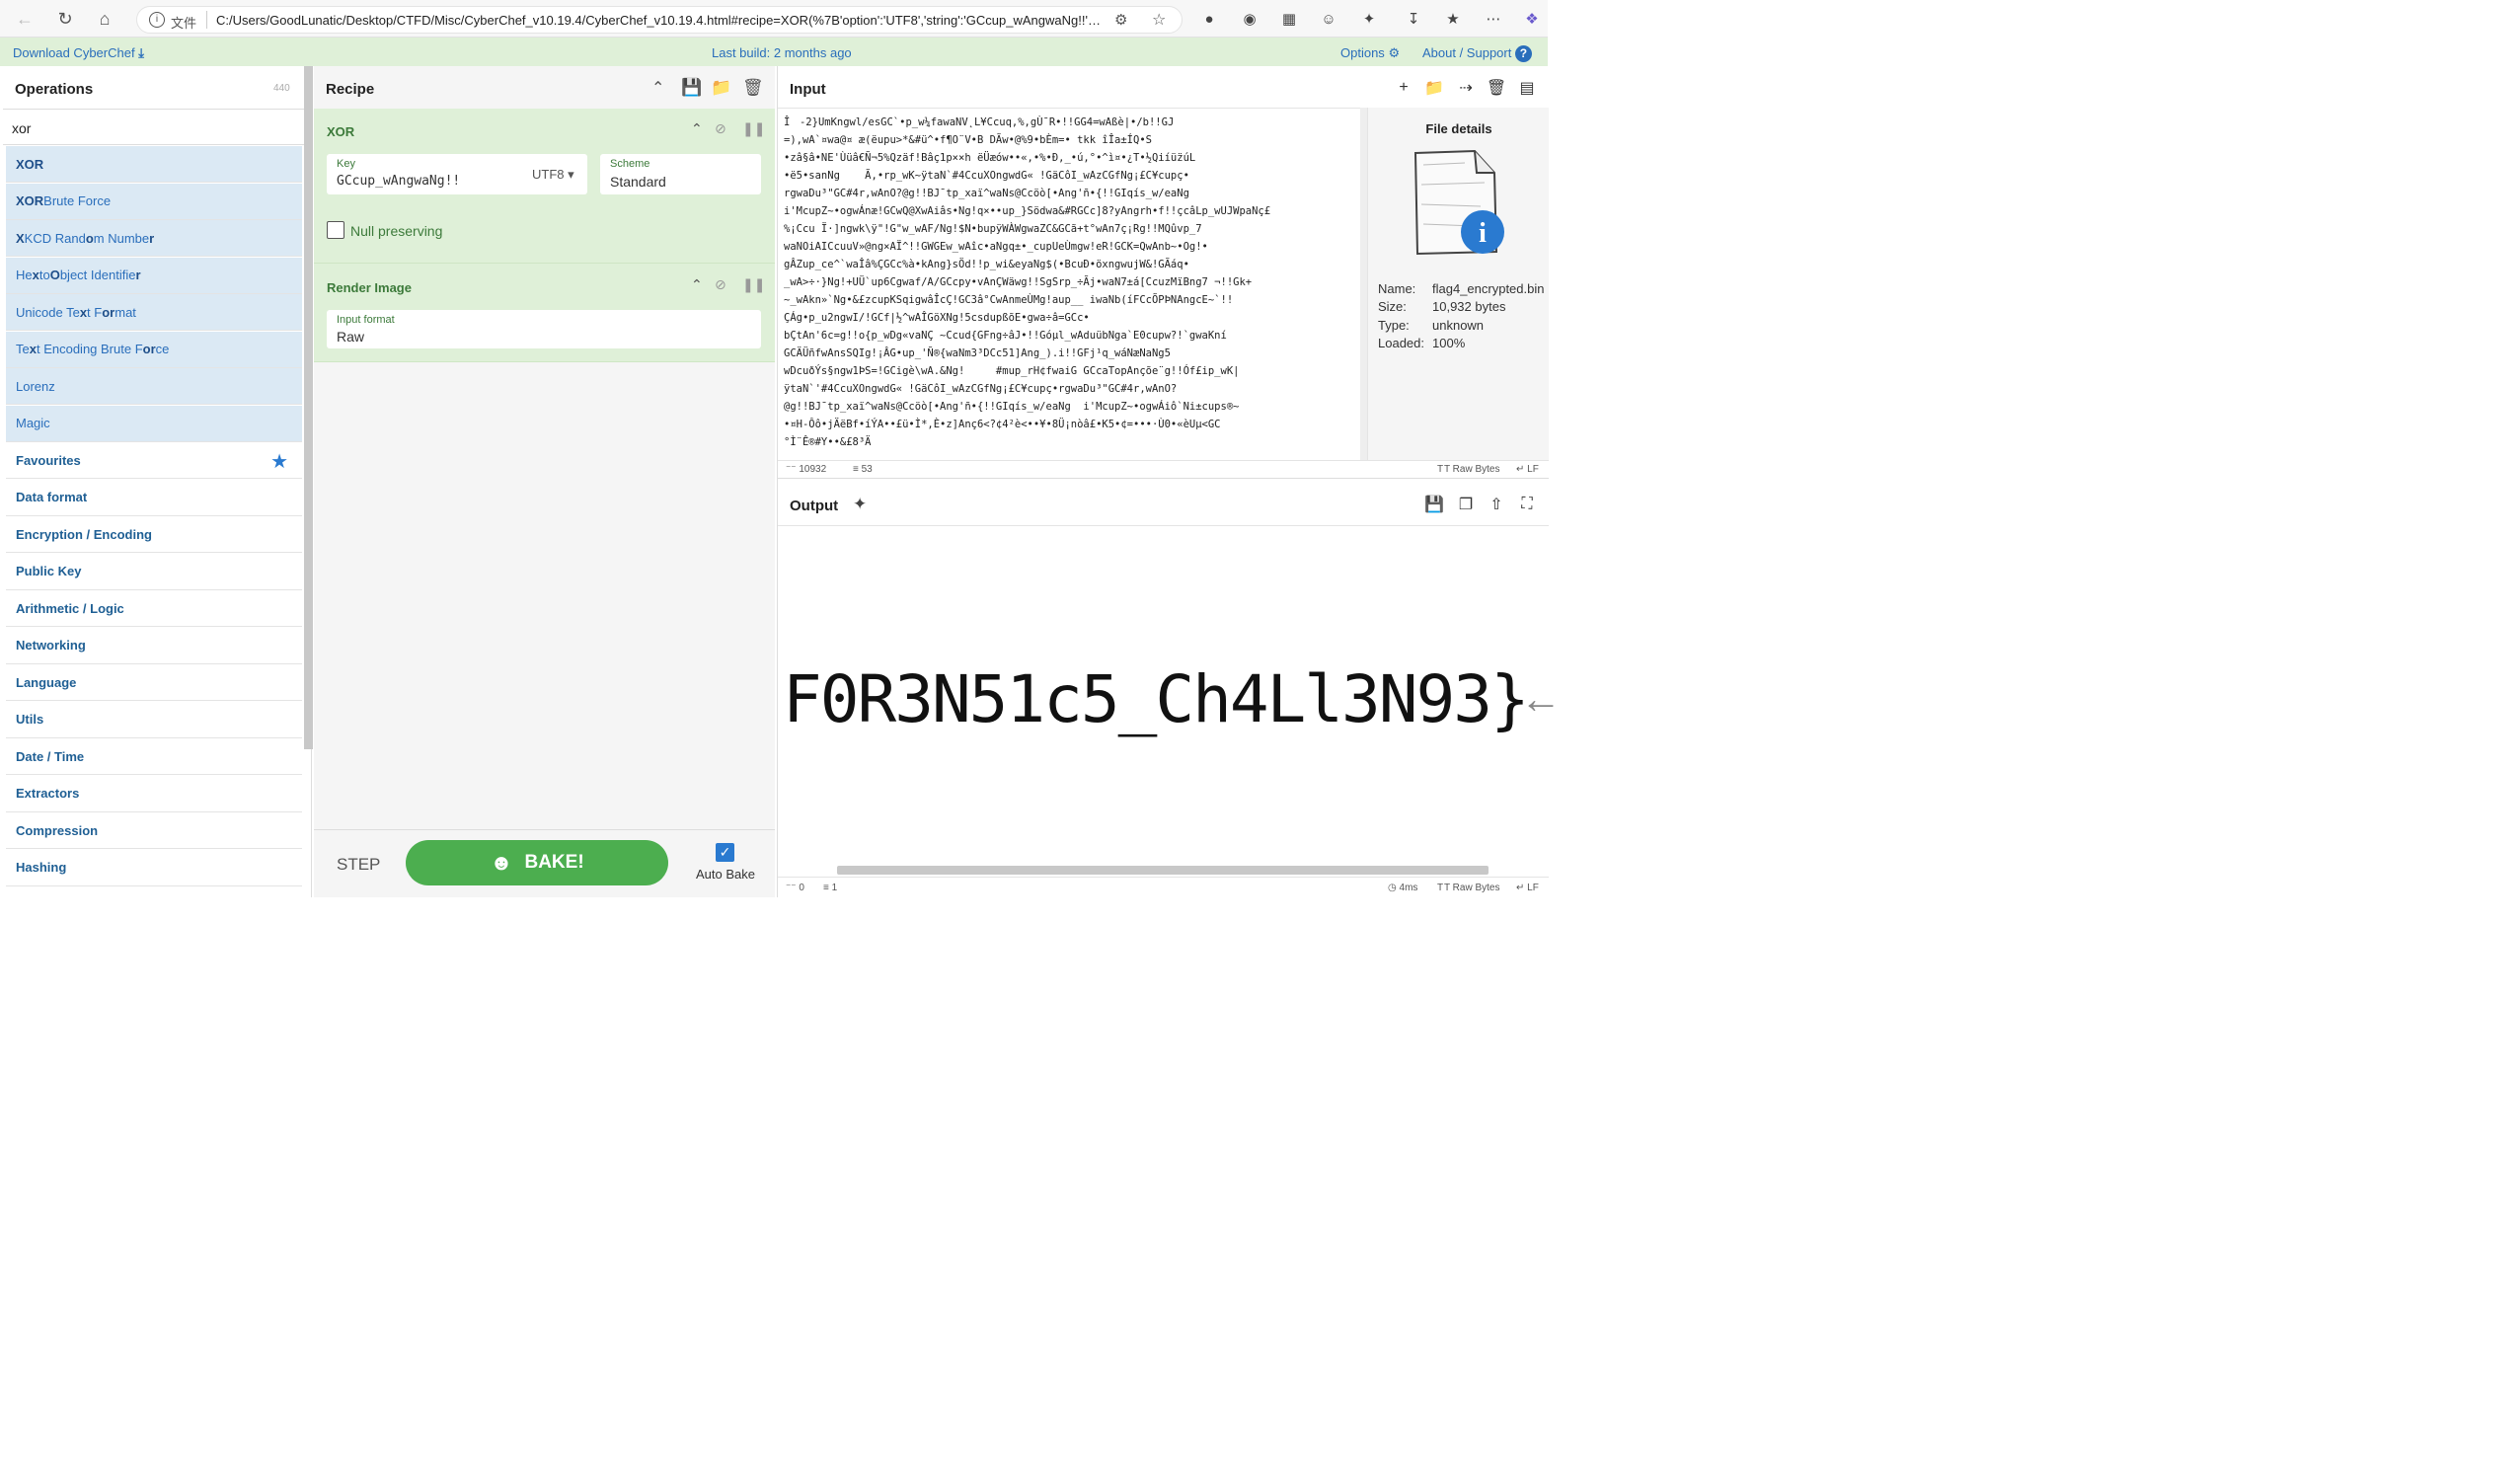 The image size is (2520, 1460). Describe the element at coordinates (154, 867) in the screenshot. I see `category-hashing: Hashing` at that location.